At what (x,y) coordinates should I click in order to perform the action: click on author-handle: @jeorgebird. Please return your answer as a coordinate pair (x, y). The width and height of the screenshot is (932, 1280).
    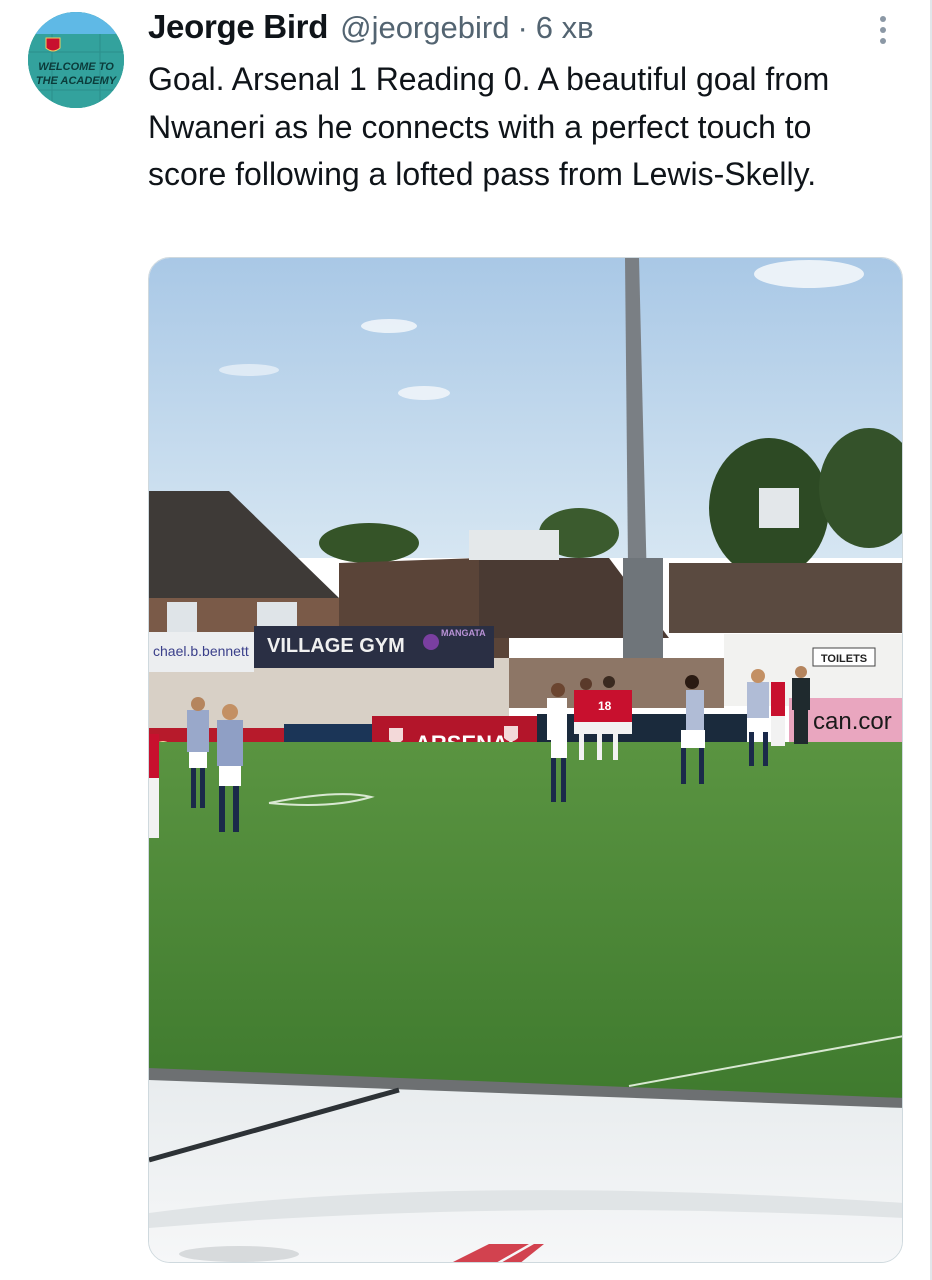
    Looking at the image, I should click on (424, 28).